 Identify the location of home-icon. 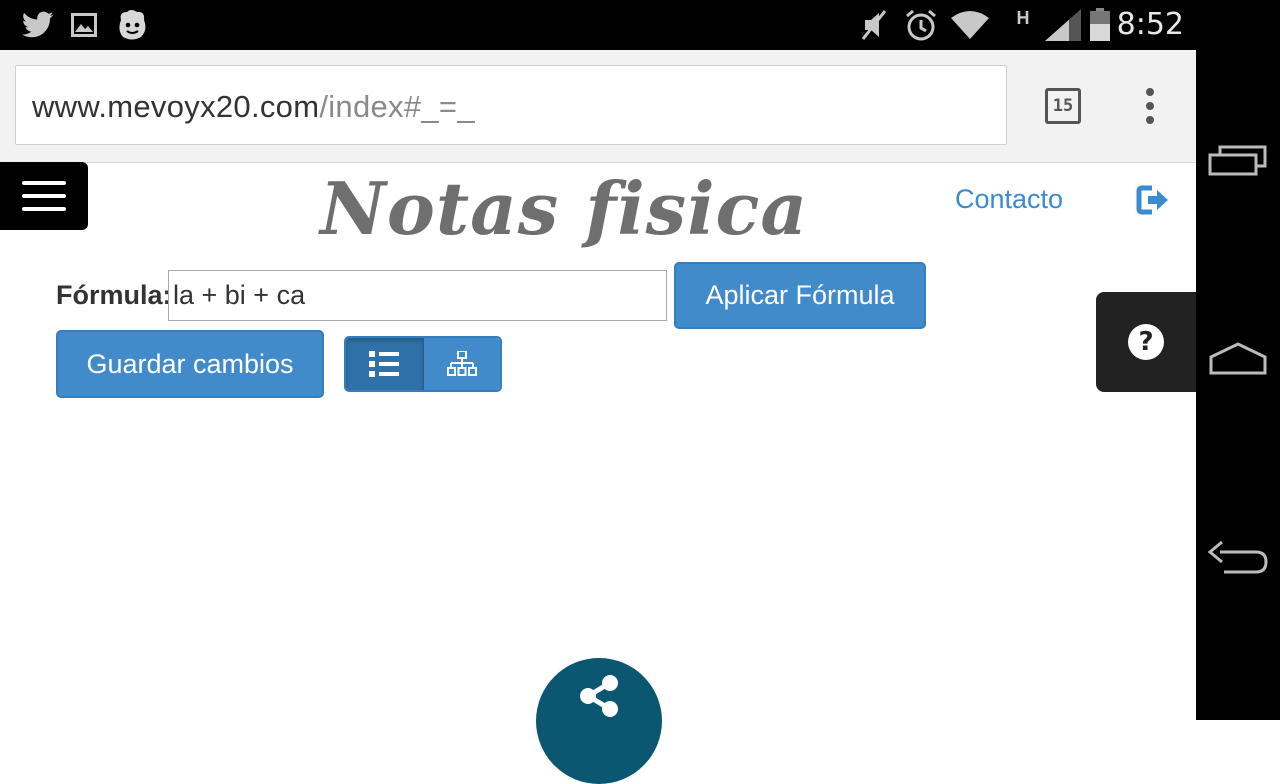
(1238, 358).